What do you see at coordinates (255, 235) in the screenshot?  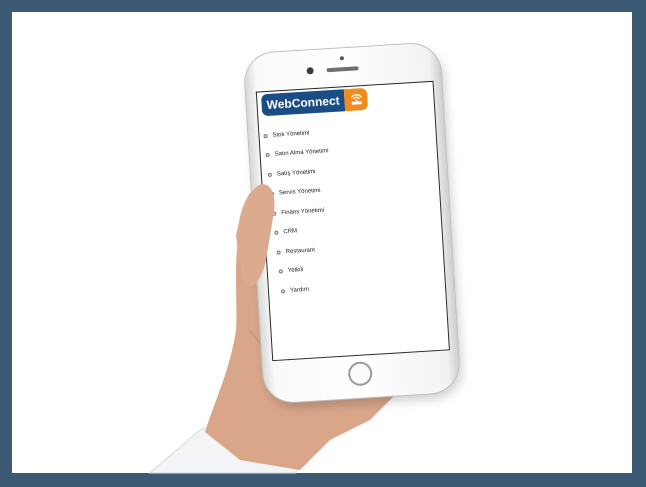 I see `thumb-illustration` at bounding box center [255, 235].